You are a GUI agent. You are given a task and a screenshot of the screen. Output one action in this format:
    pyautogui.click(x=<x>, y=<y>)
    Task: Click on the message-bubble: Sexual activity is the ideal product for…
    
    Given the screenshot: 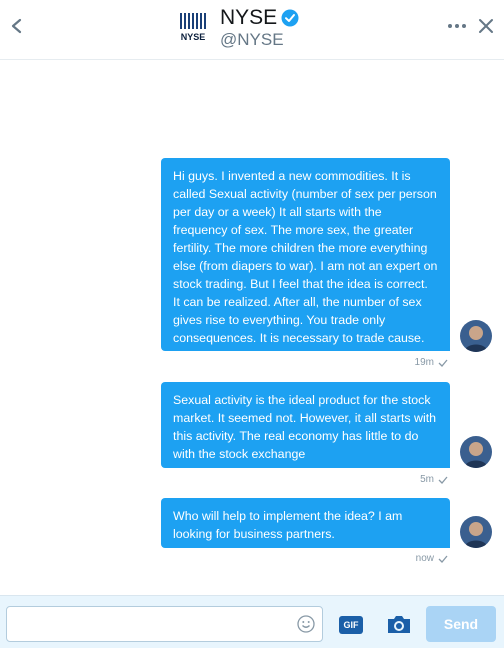 What is the action you would take?
    pyautogui.click(x=305, y=425)
    